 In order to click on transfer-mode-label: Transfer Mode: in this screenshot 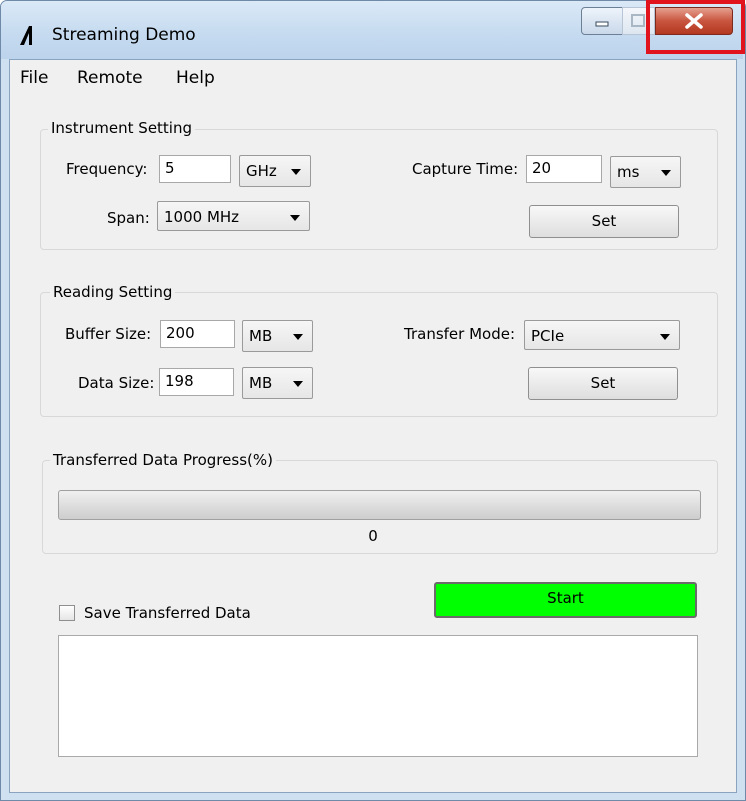, I will do `click(460, 334)`.